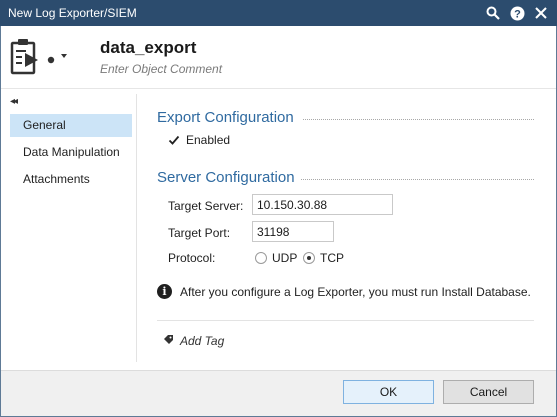 The image size is (557, 417). What do you see at coordinates (278, 13) in the screenshot?
I see `title-bar: New Log Exporter/SIEM ?` at bounding box center [278, 13].